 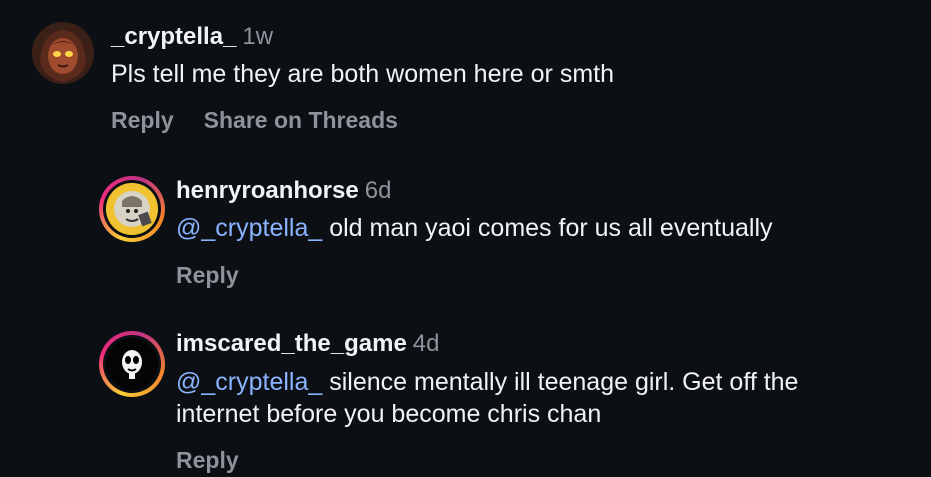 What do you see at coordinates (426, 343) in the screenshot?
I see `timestamp: 4d` at bounding box center [426, 343].